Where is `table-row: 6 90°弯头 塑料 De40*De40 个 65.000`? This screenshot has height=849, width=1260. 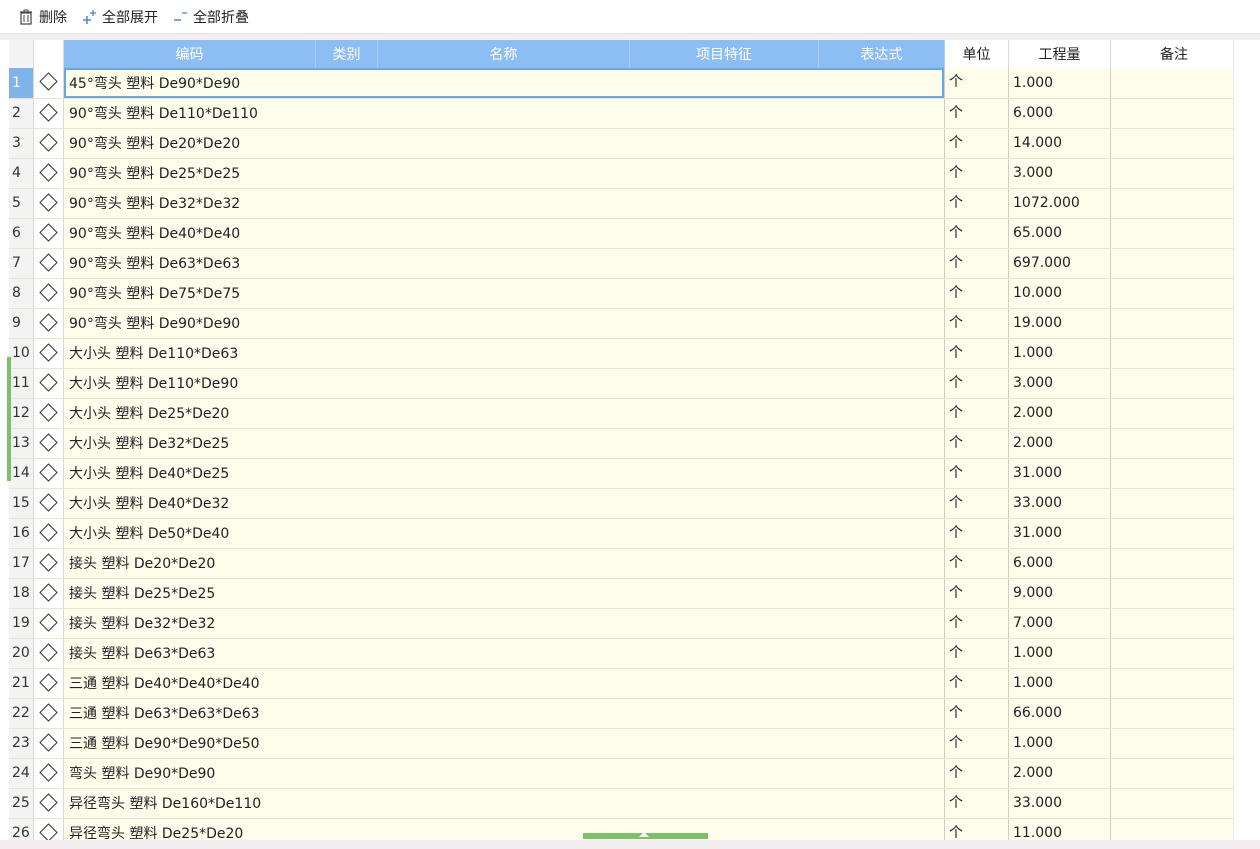
table-row: 6 90°弯头 塑料 De40*De40 个 65.000 is located at coordinates (619, 233).